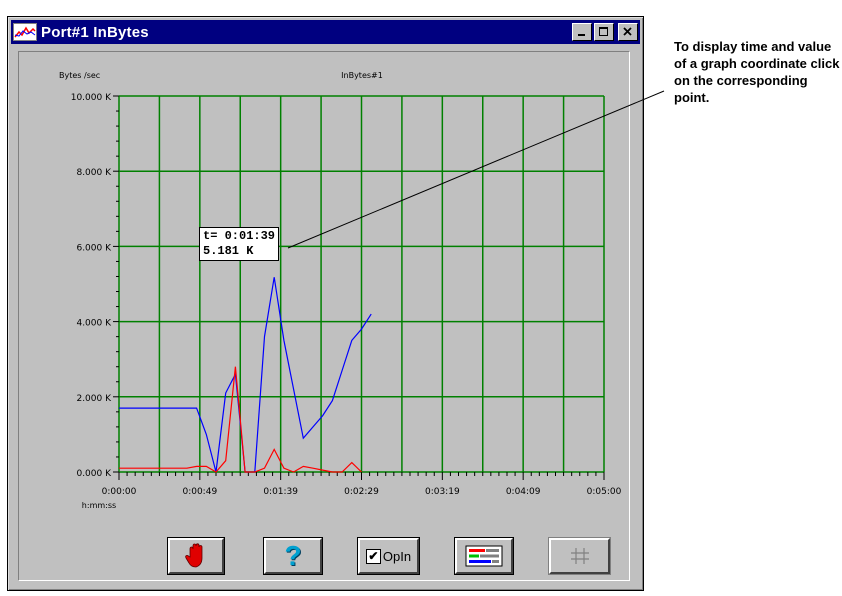 The image size is (842, 596). What do you see at coordinates (361, 492) in the screenshot?
I see `x-tick-label: 0:02:29` at bounding box center [361, 492].